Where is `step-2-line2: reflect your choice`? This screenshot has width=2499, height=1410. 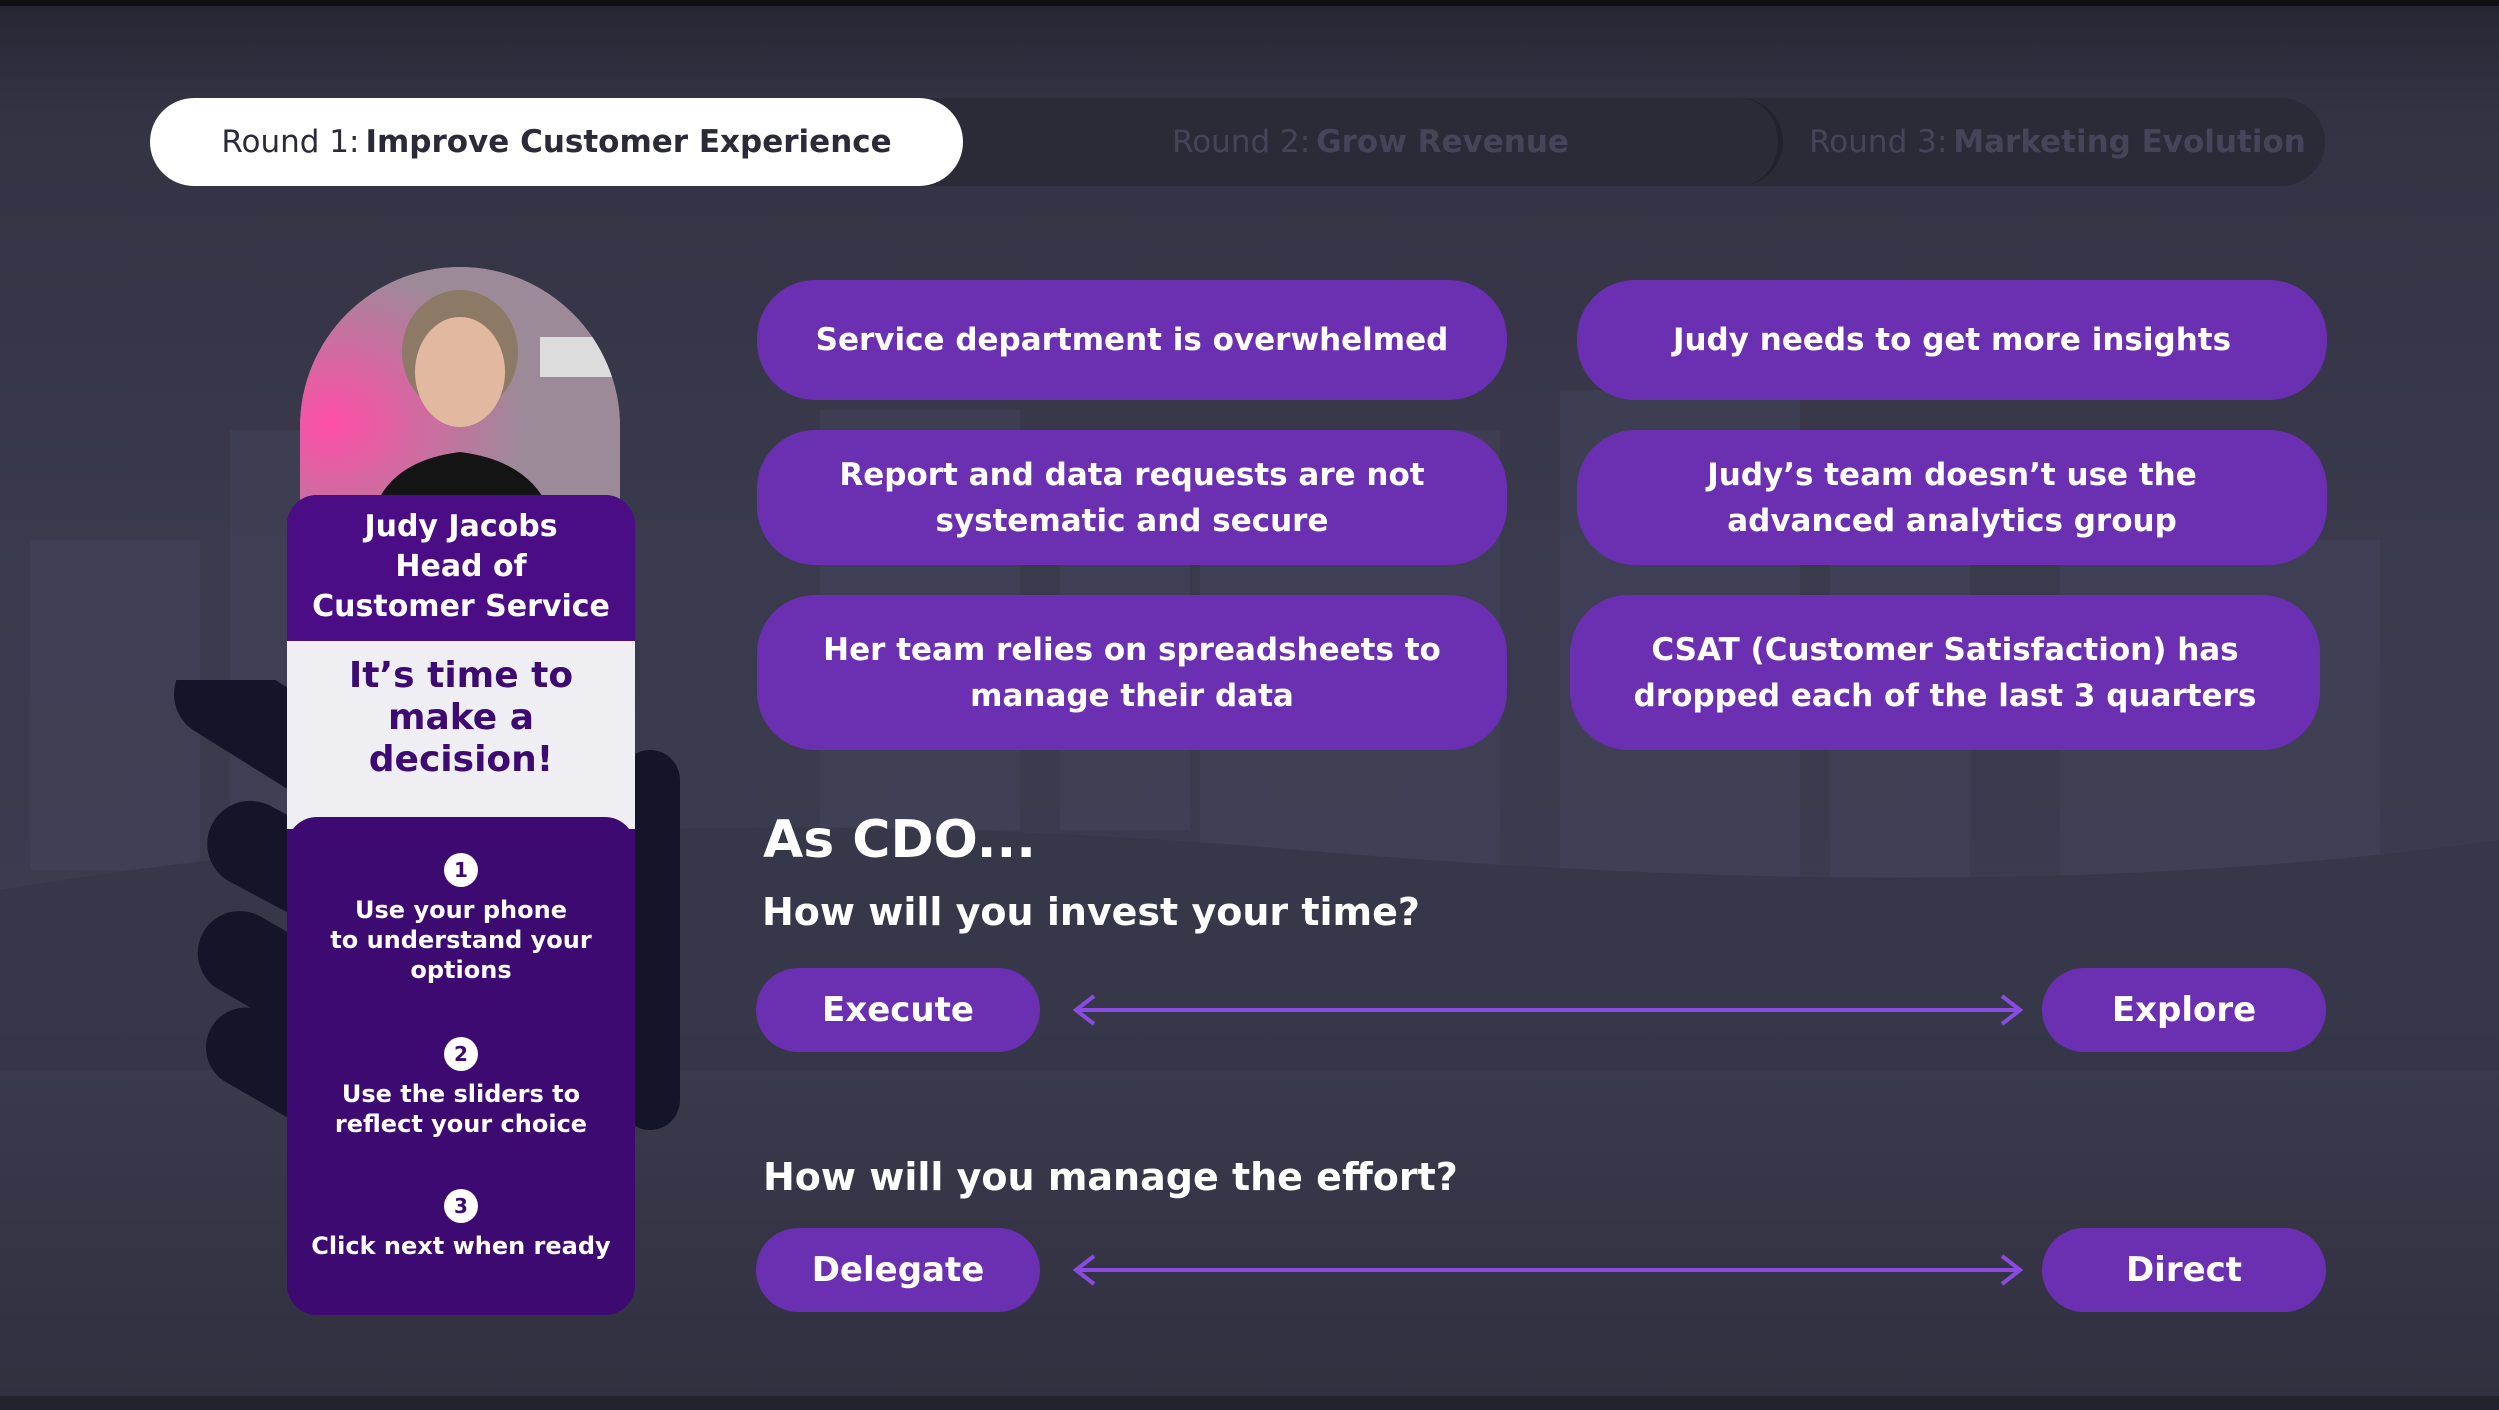
step-2-line2: reflect your choice is located at coordinates (461, 1124).